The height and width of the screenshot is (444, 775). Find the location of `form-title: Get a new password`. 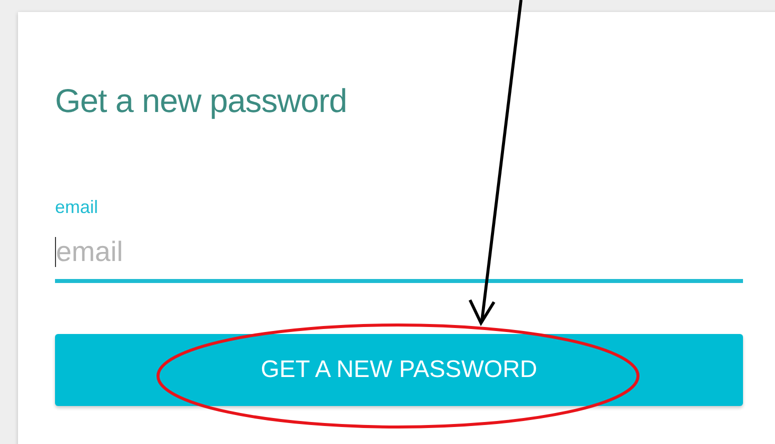

form-title: Get a new password is located at coordinates (201, 101).